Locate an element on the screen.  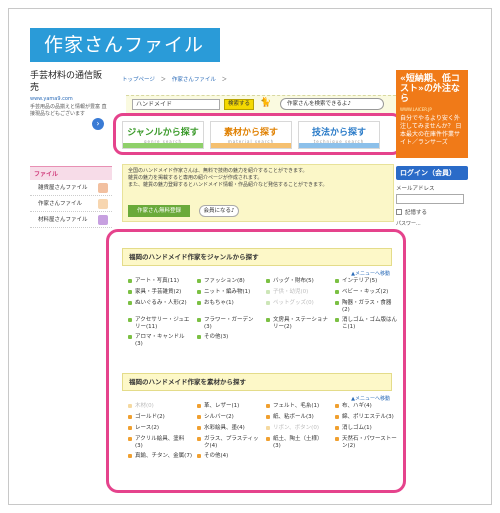
material-item: アクリル絵具、塗料(3) is located at coordinates (160, 443).